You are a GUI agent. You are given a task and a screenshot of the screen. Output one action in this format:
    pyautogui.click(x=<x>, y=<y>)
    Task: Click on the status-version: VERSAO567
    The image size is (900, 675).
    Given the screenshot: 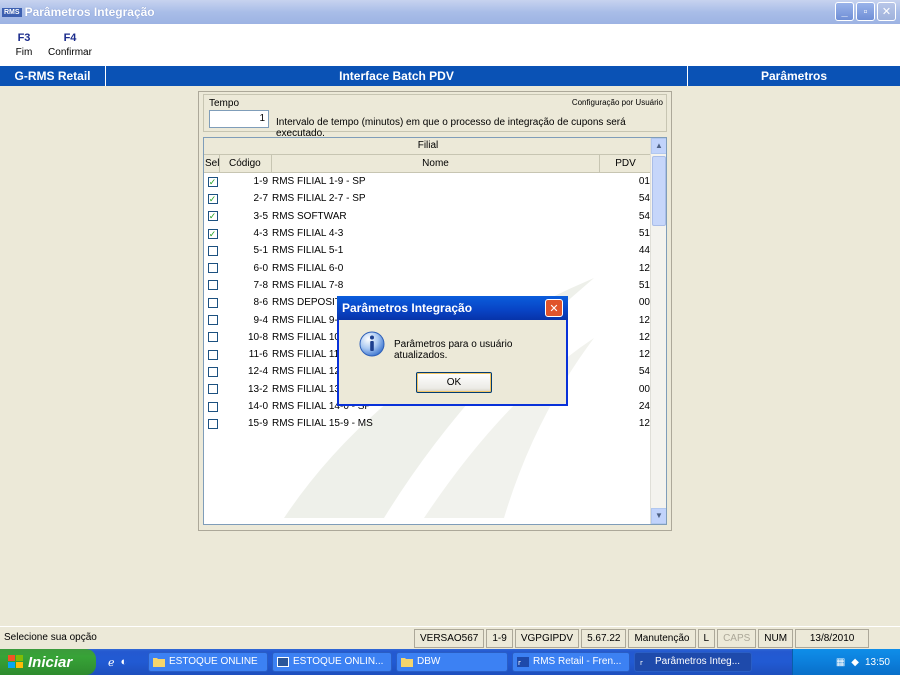 What is the action you would take?
    pyautogui.click(x=449, y=638)
    